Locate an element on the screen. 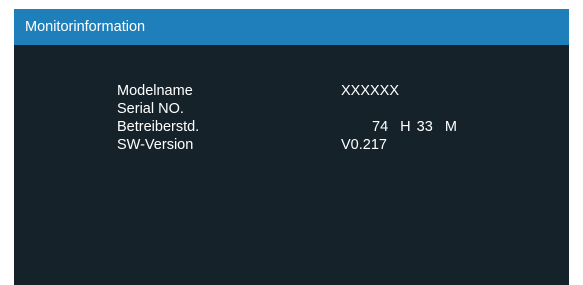  serial-number-label: Serial NO. is located at coordinates (150, 109).